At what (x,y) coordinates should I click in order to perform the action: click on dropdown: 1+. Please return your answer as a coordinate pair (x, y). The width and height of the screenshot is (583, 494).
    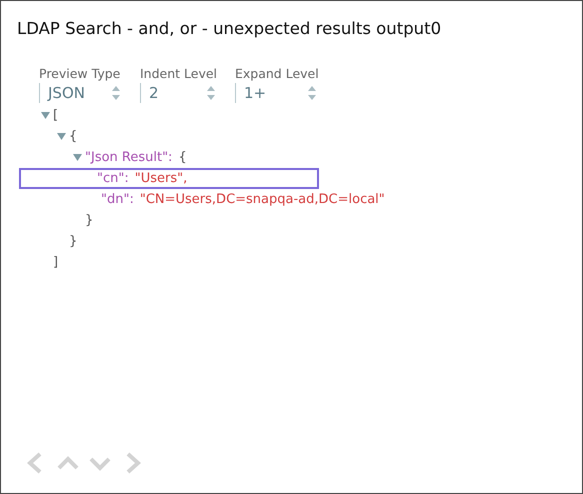
    Looking at the image, I should click on (279, 93).